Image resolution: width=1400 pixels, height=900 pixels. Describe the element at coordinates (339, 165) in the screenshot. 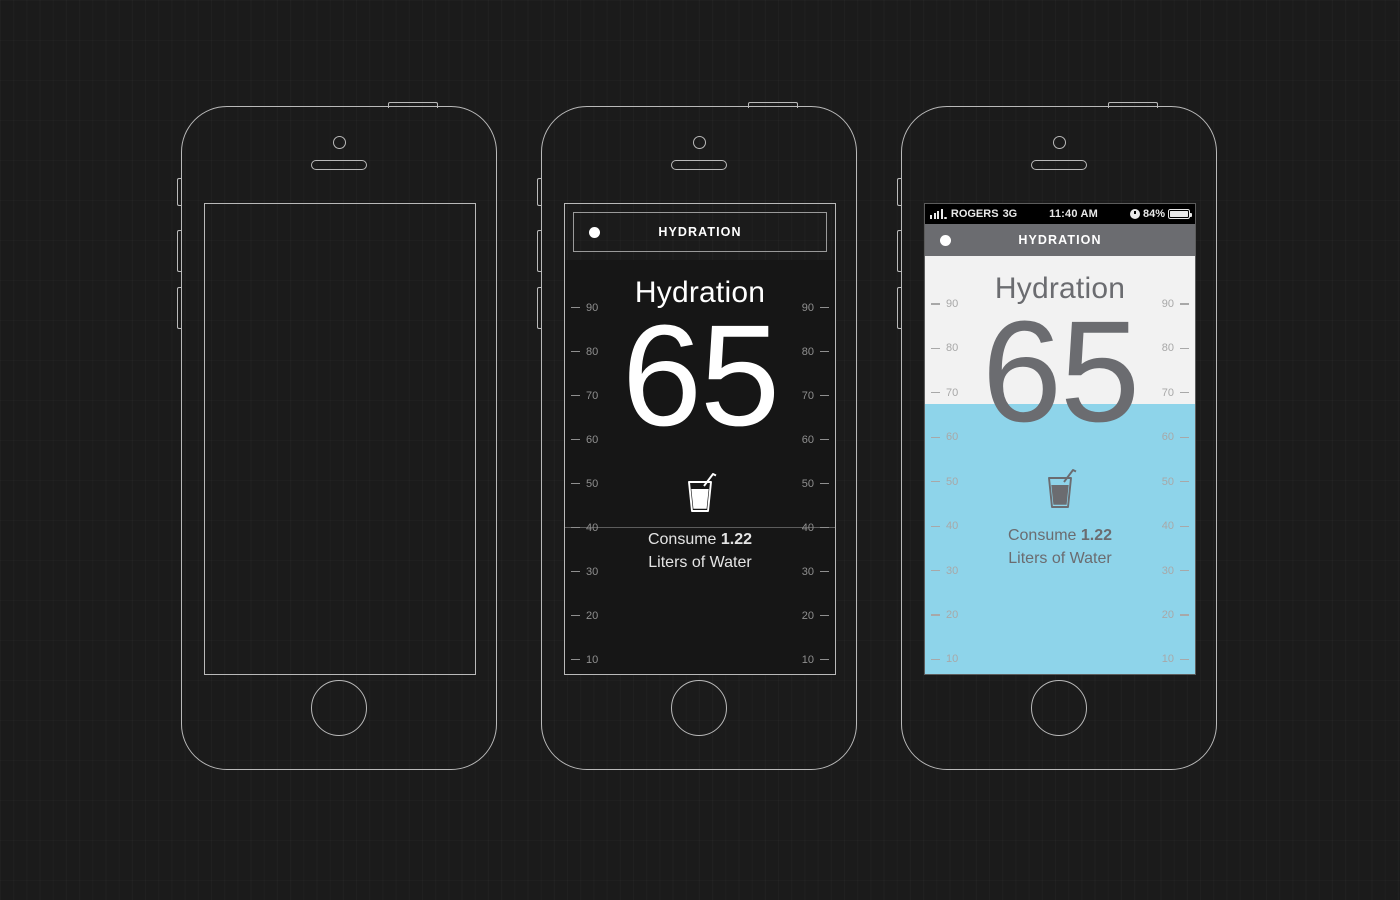

I see `earpiece-speaker` at that location.